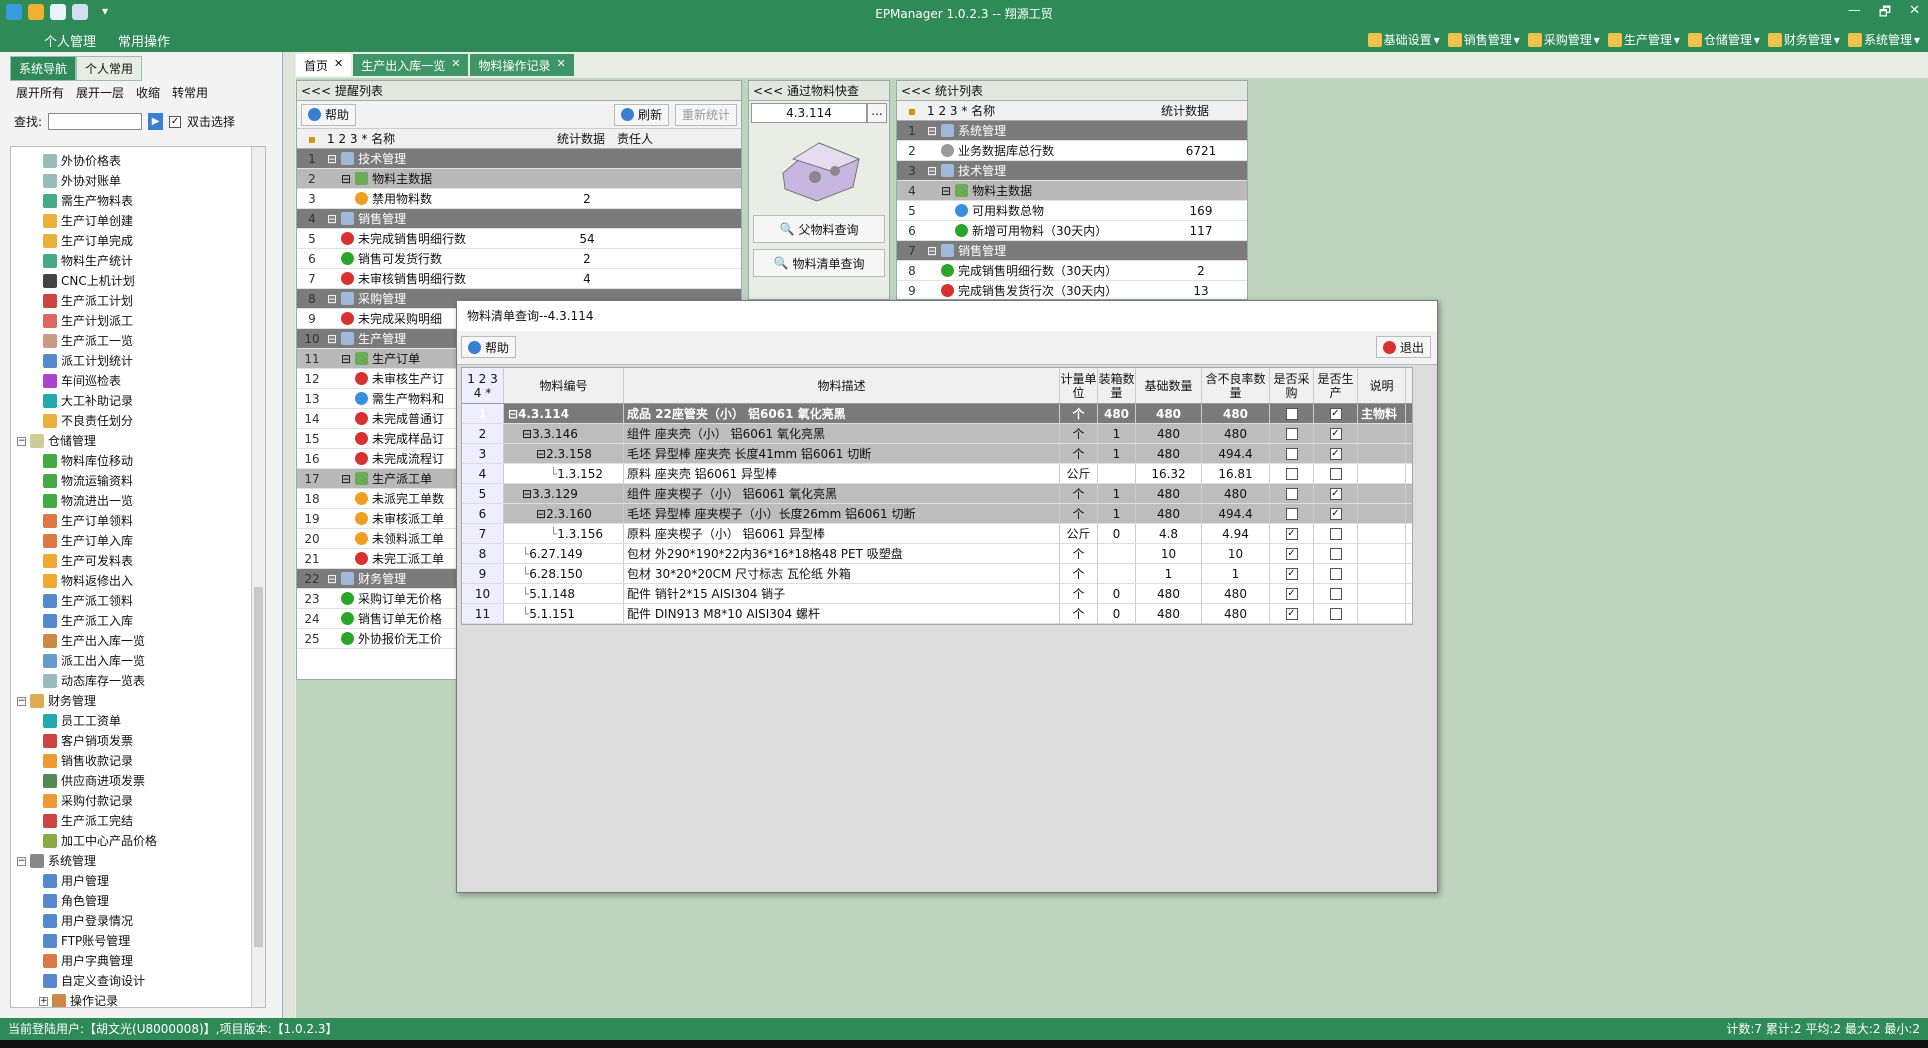  Describe the element at coordinates (1072, 251) in the screenshot. I see `table-row: 7 ⊟ 销售管理` at that location.